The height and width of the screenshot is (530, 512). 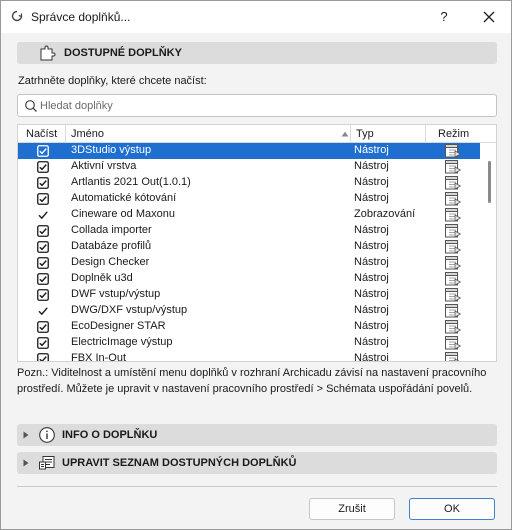 I want to click on column-header-mode: Režim, so click(x=453, y=134).